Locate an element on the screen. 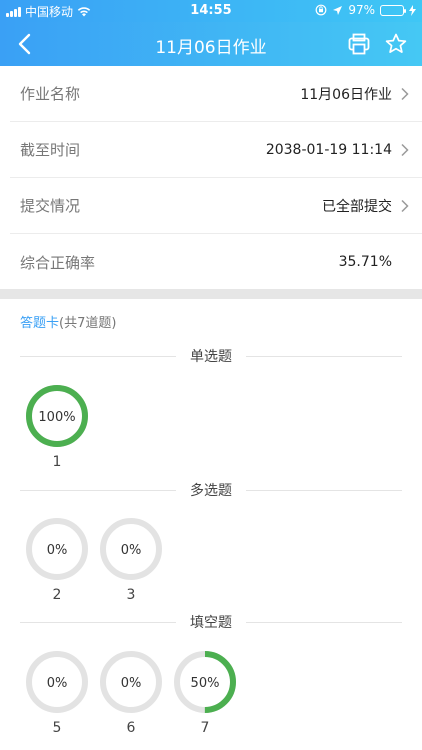  group-label: 单选题 is located at coordinates (211, 357).